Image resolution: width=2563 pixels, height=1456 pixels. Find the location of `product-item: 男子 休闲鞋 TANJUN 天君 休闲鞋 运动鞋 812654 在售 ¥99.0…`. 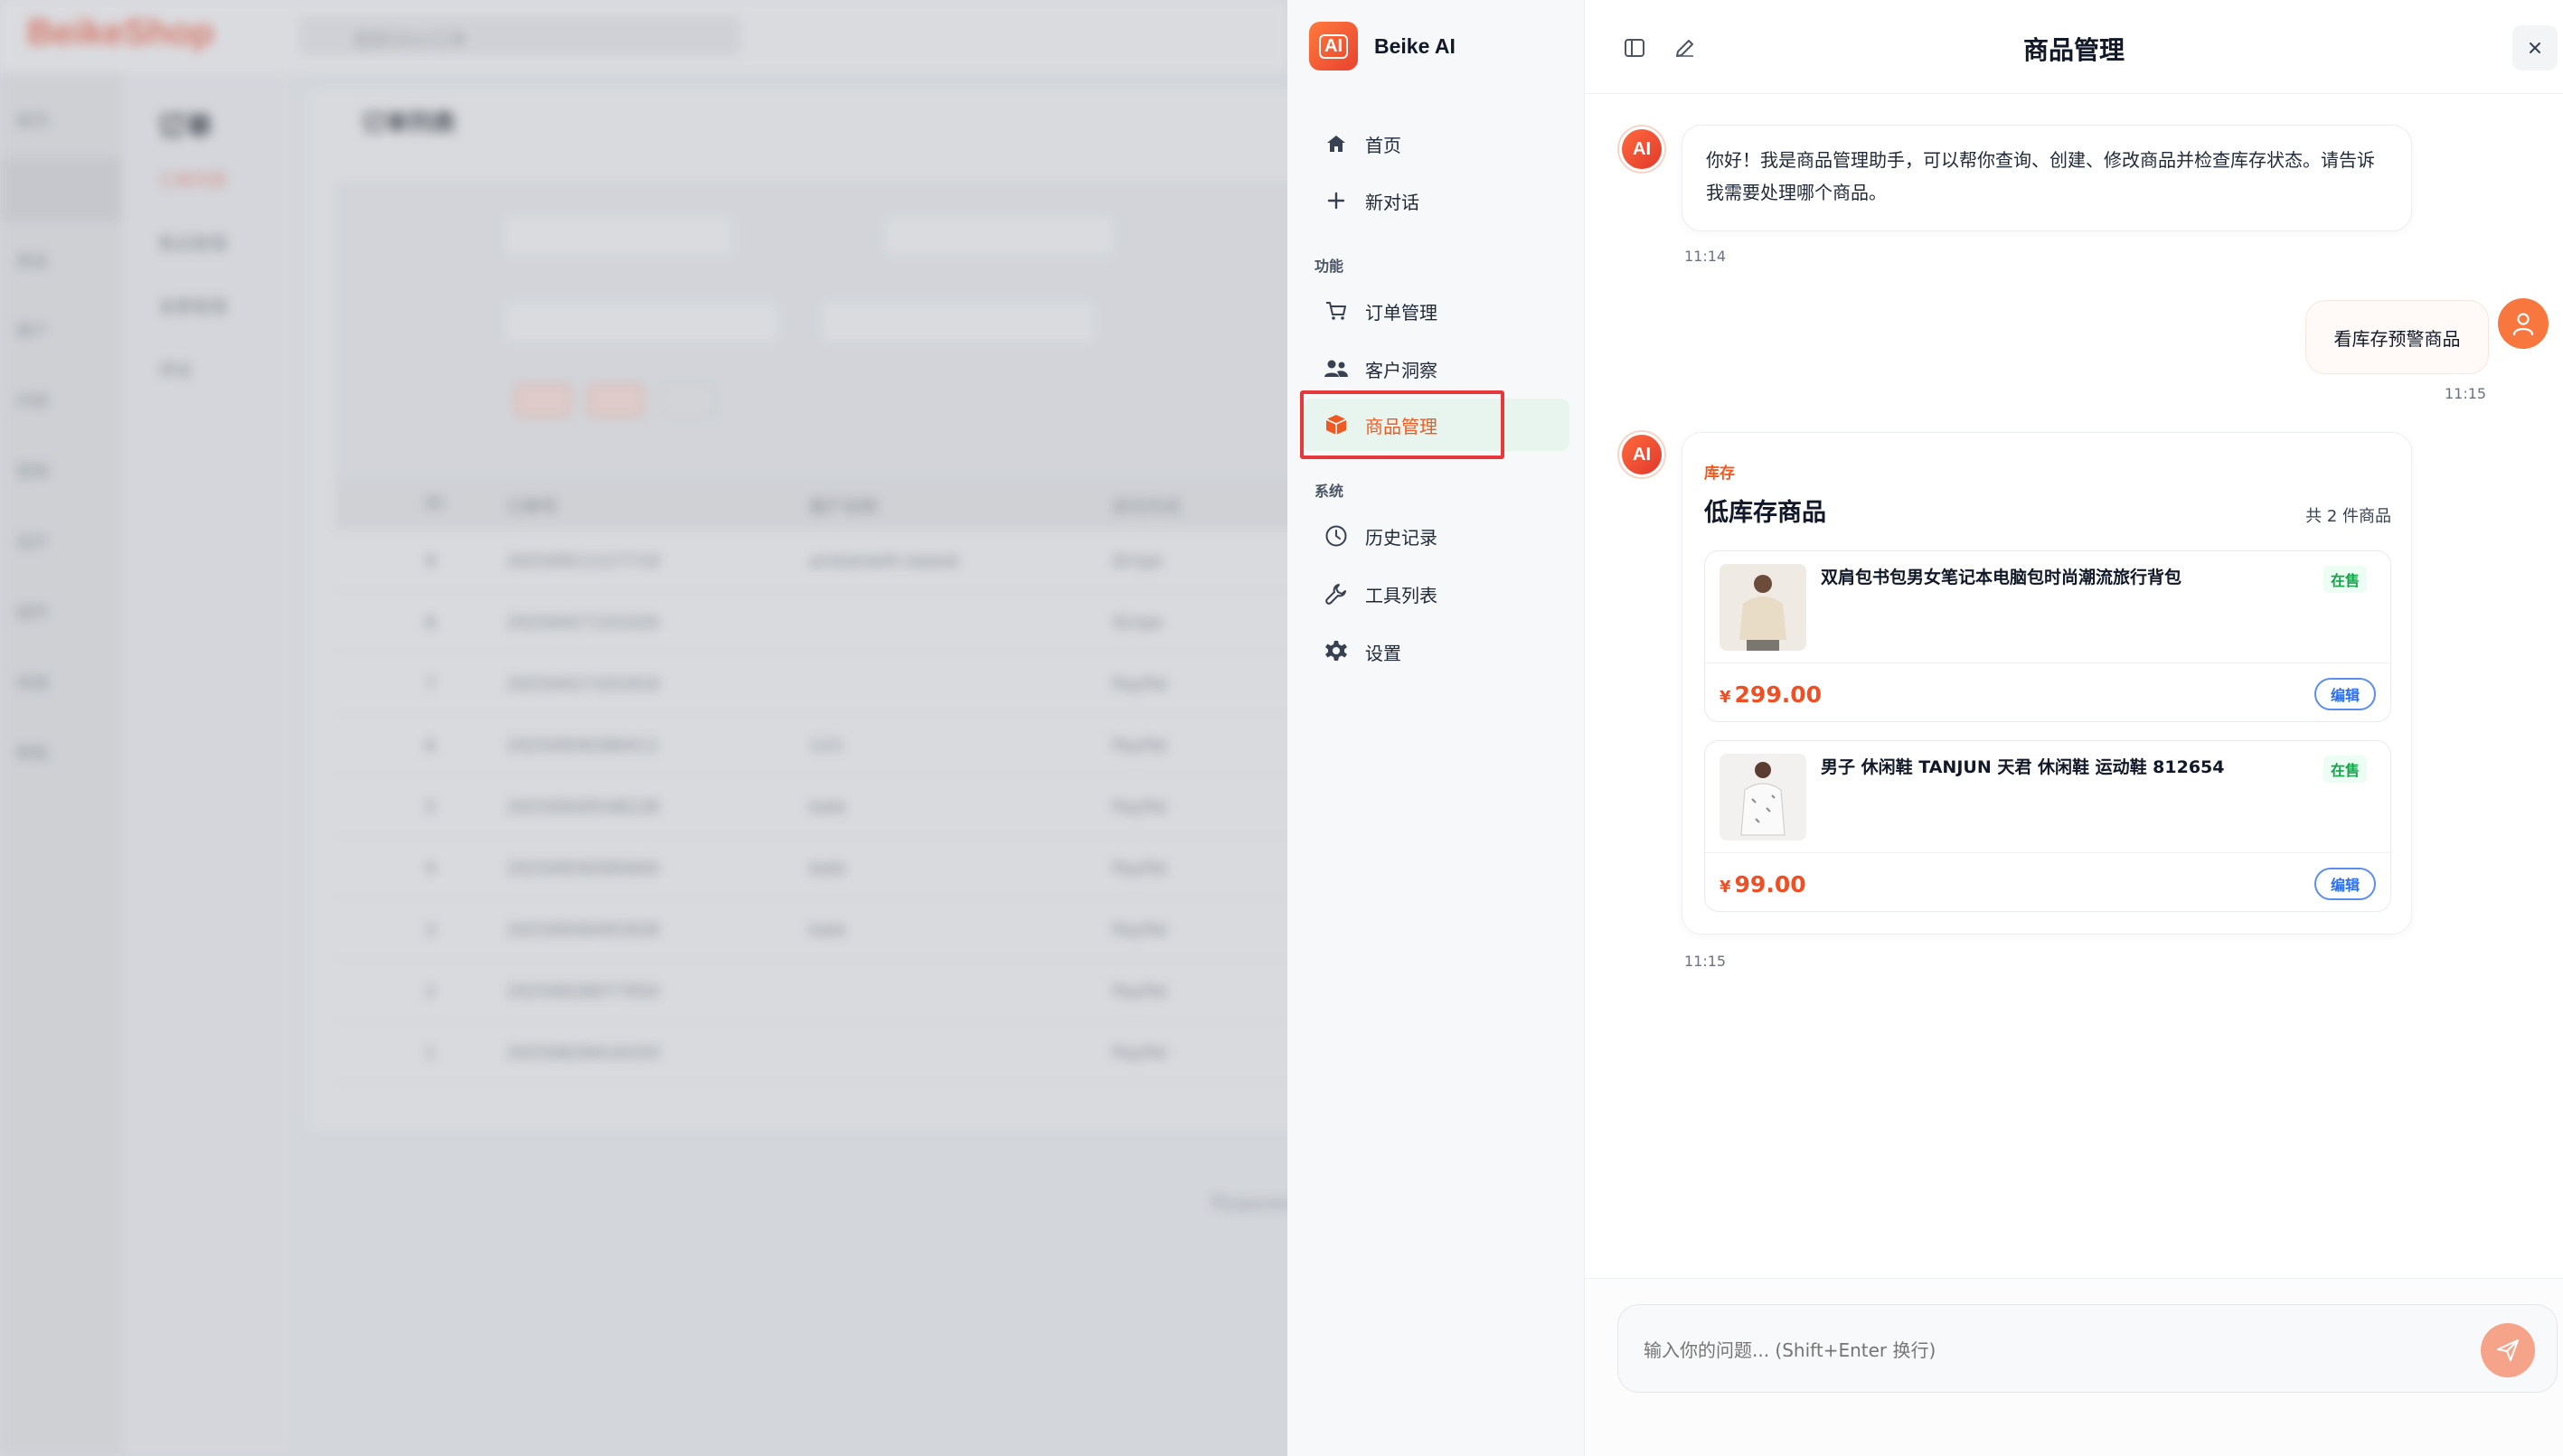

product-item: 男子 休闲鞋 TANJUN 天君 休闲鞋 运动鞋 812654 在售 ¥99.0… is located at coordinates (2047, 826).